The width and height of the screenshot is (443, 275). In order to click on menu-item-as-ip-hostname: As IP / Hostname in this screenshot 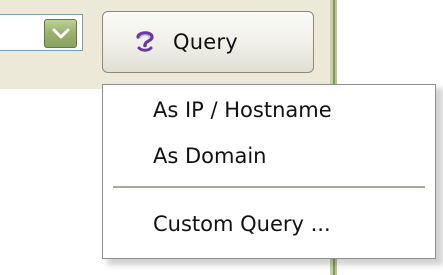, I will do `click(242, 110)`.